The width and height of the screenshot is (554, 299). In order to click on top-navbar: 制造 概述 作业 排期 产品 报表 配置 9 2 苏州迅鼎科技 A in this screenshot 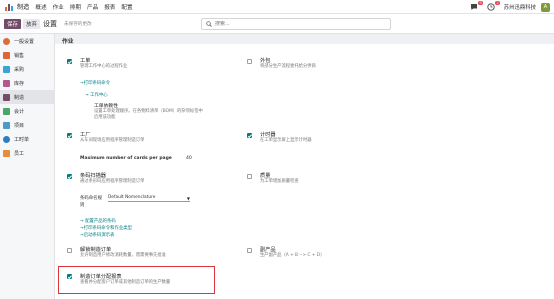, I will do `click(277, 7)`.